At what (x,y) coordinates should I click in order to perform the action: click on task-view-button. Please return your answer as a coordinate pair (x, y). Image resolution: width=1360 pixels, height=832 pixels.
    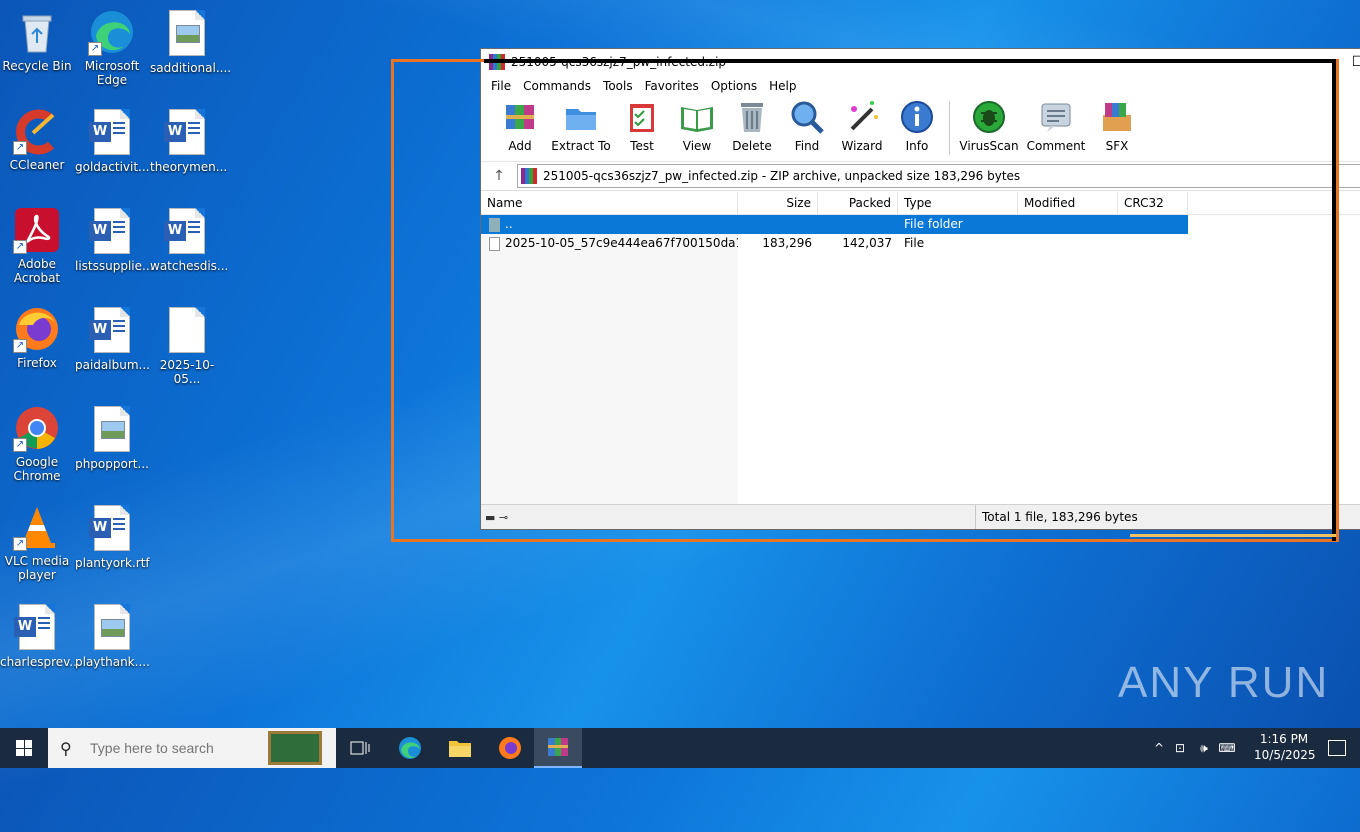
    Looking at the image, I should click on (360, 748).